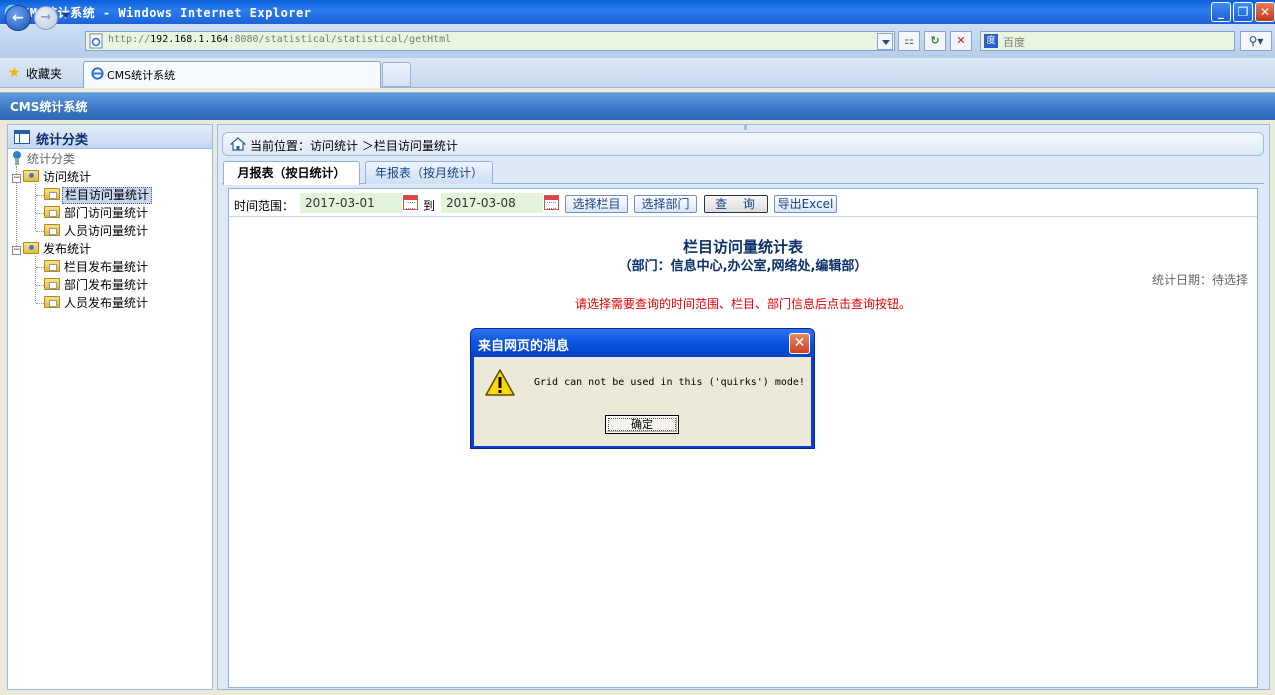 Image resolution: width=1275 pixels, height=695 pixels. Describe the element at coordinates (354, 146) in the screenshot. I see `breadcrumb-text: 当前位置：访问统计 ＞栏目访问量统计` at that location.